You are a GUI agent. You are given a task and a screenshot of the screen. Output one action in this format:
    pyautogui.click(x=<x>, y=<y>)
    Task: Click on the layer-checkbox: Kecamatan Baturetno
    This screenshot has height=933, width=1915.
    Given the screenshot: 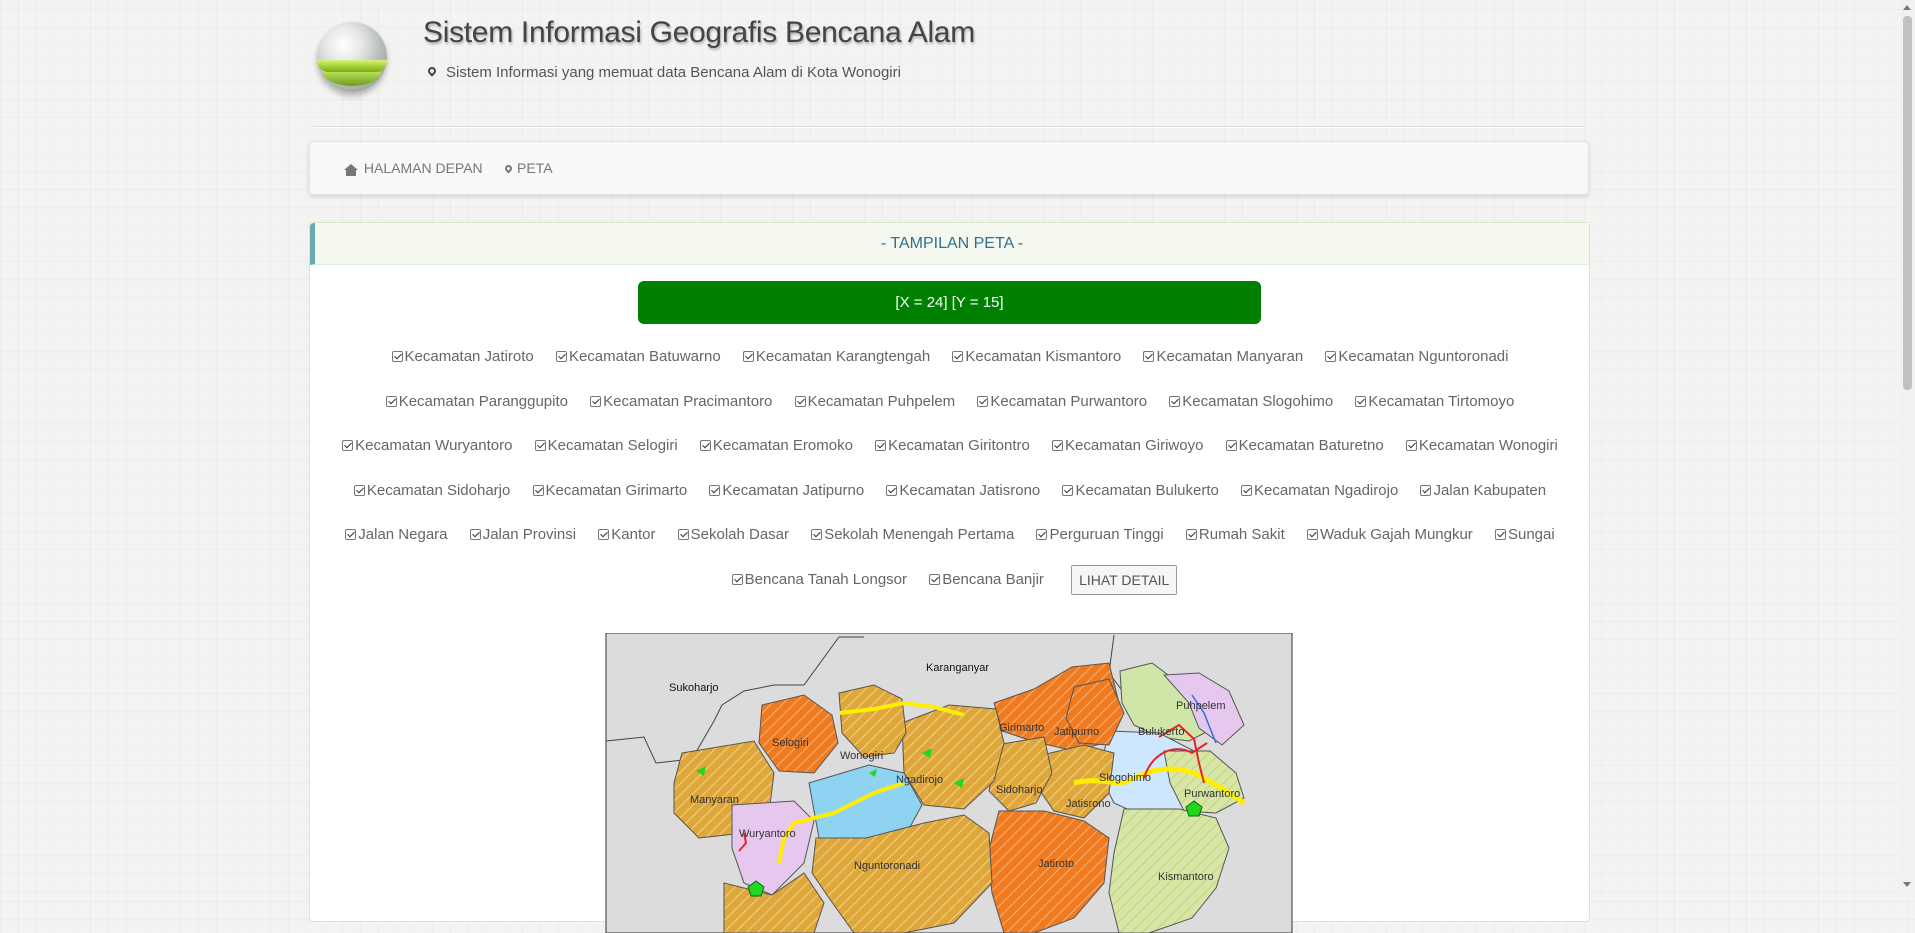 What is the action you would take?
    pyautogui.click(x=1304, y=446)
    